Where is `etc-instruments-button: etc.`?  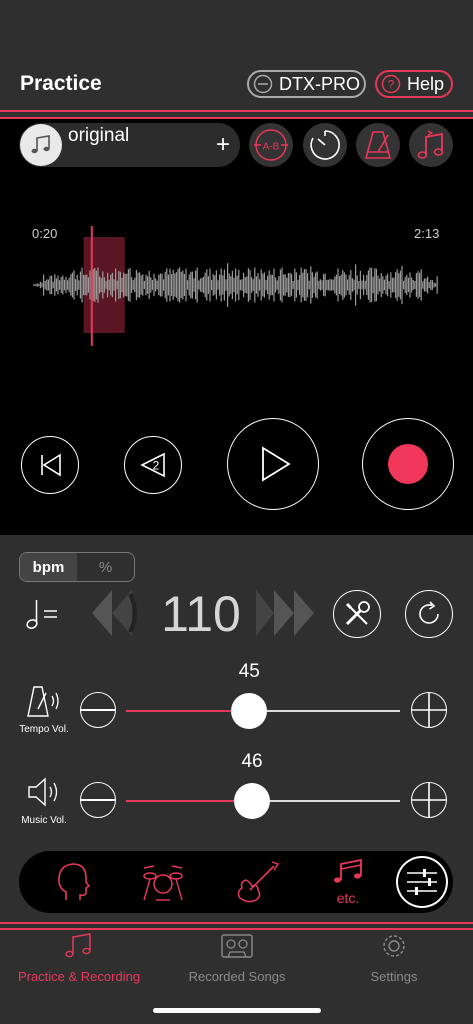 etc-instruments-button: etc. is located at coordinates (348, 882).